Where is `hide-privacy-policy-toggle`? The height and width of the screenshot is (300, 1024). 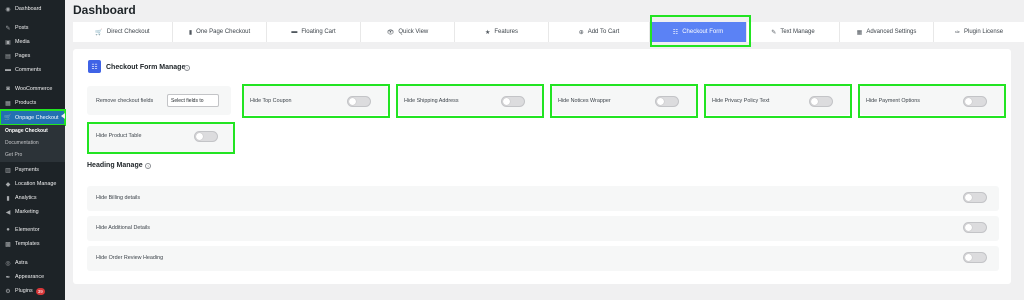 hide-privacy-policy-toggle is located at coordinates (821, 101).